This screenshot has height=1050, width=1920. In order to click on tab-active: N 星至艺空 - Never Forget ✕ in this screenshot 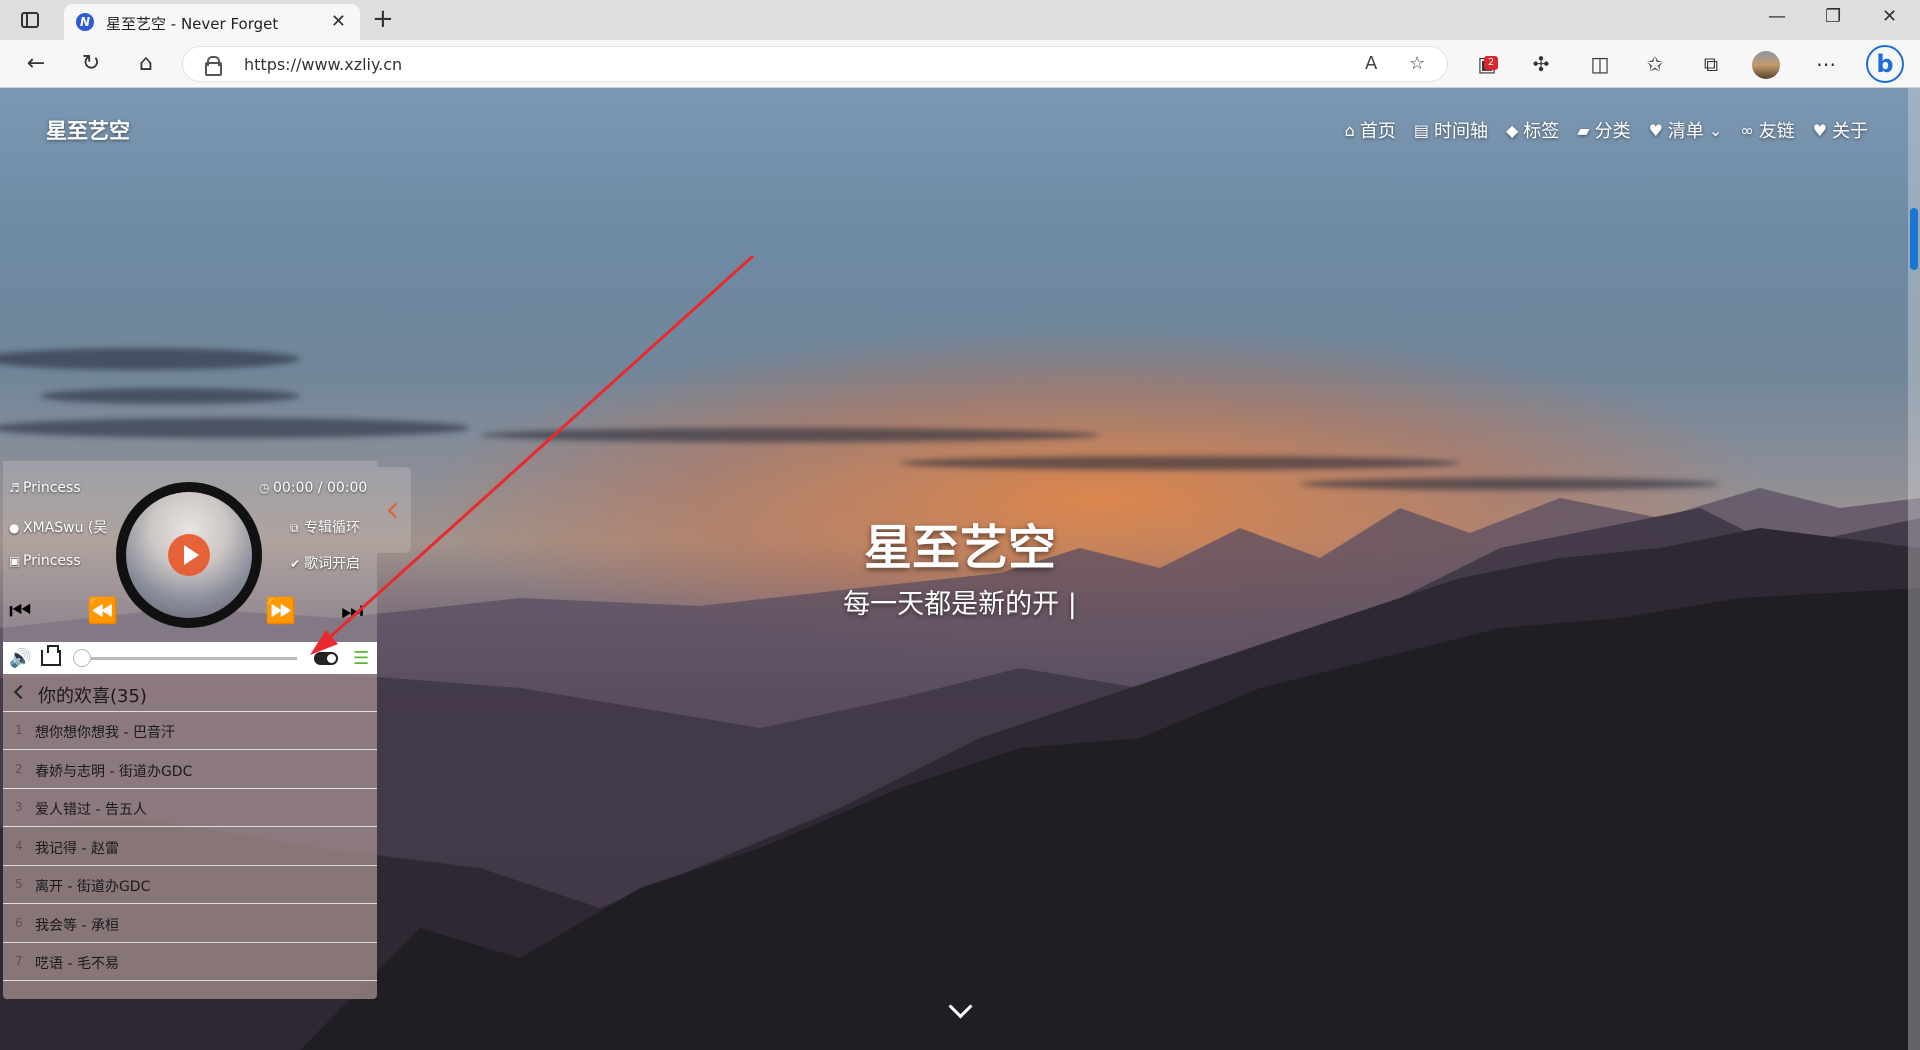, I will do `click(212, 22)`.